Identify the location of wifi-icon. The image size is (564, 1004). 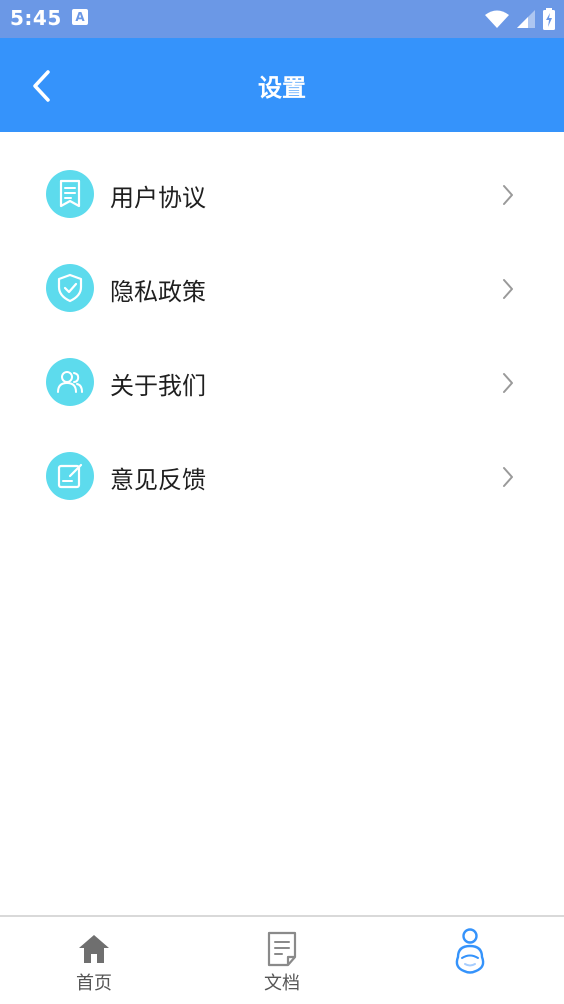
(497, 19).